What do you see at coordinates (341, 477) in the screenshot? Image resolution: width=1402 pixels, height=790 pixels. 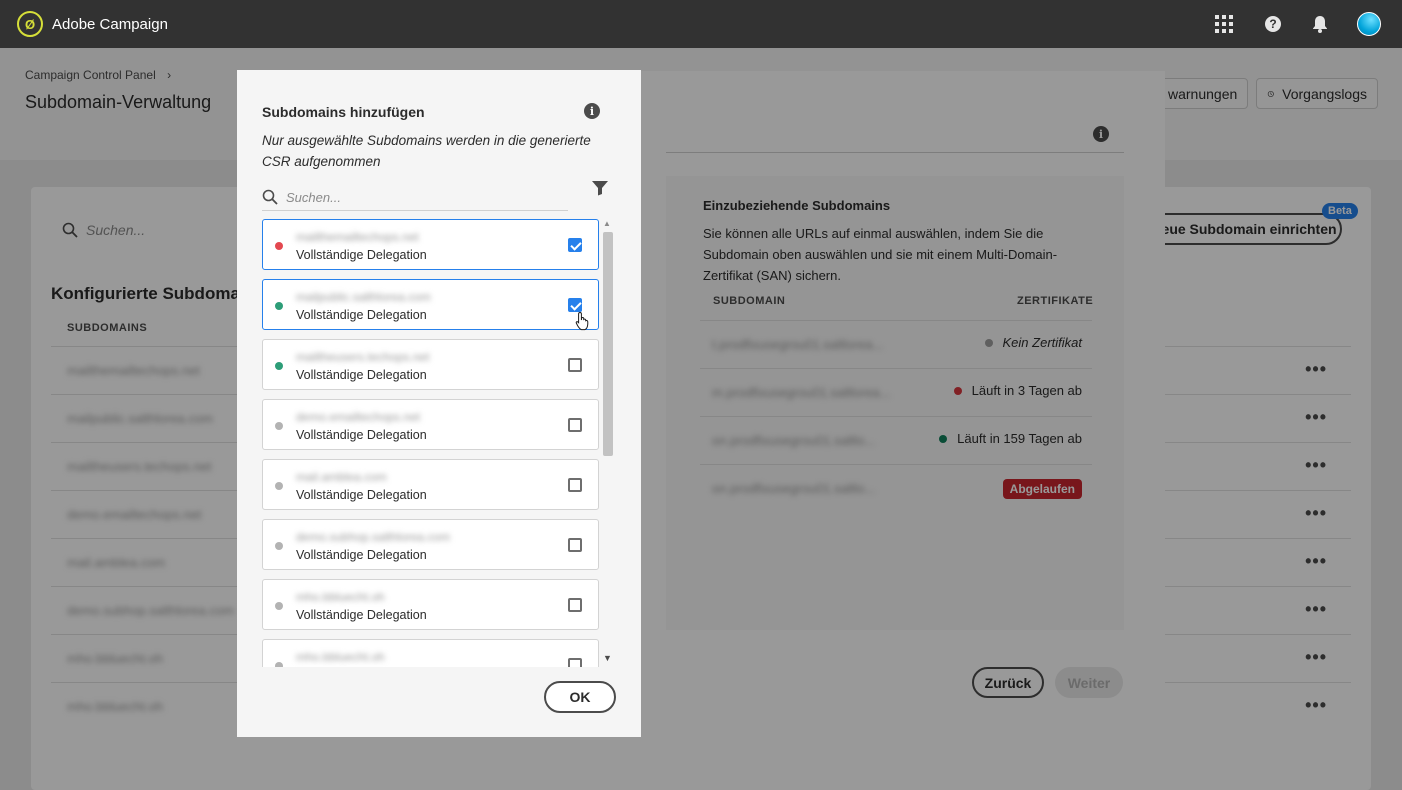 I see `subdomain-name: mail.amblea.com` at bounding box center [341, 477].